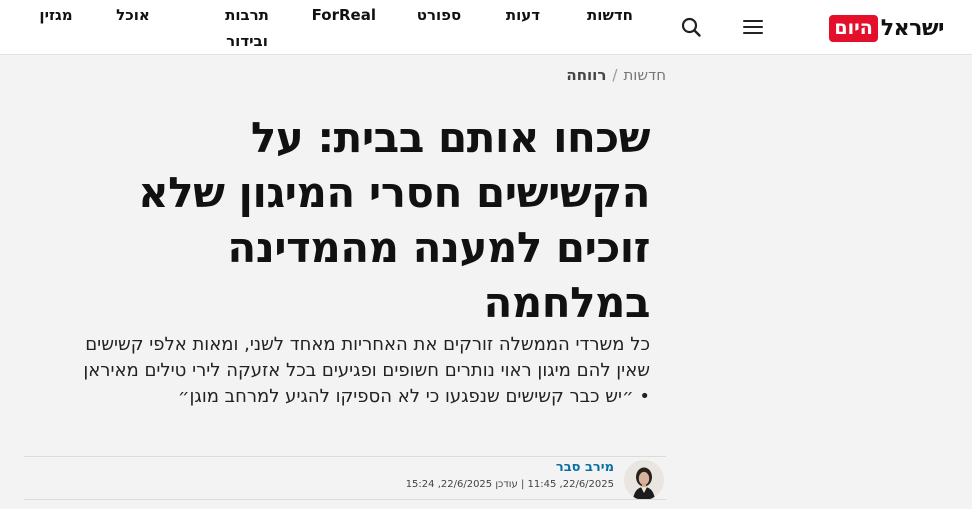 The height and width of the screenshot is (509, 972). What do you see at coordinates (247, 28) in the screenshot?
I see `nav-item-culture: תרבות ובידור` at bounding box center [247, 28].